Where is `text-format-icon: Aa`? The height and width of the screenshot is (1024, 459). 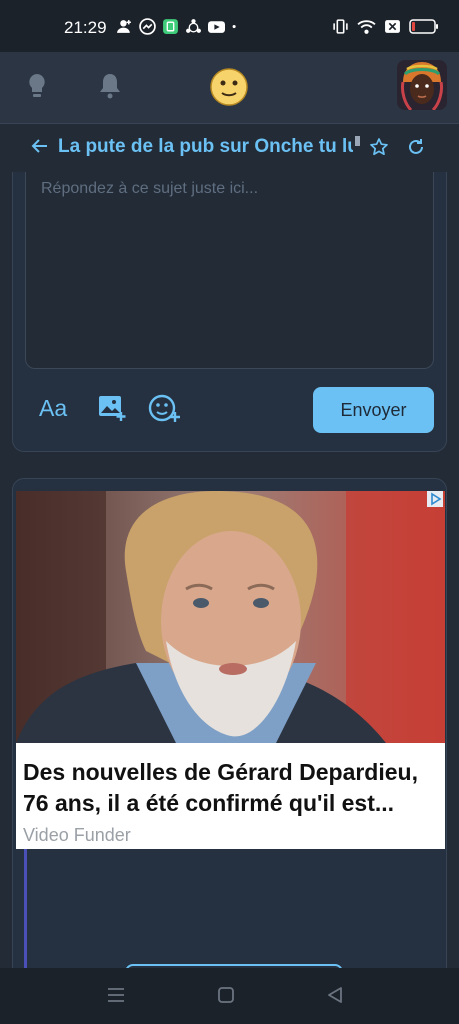 text-format-icon: Aa is located at coordinates (53, 408).